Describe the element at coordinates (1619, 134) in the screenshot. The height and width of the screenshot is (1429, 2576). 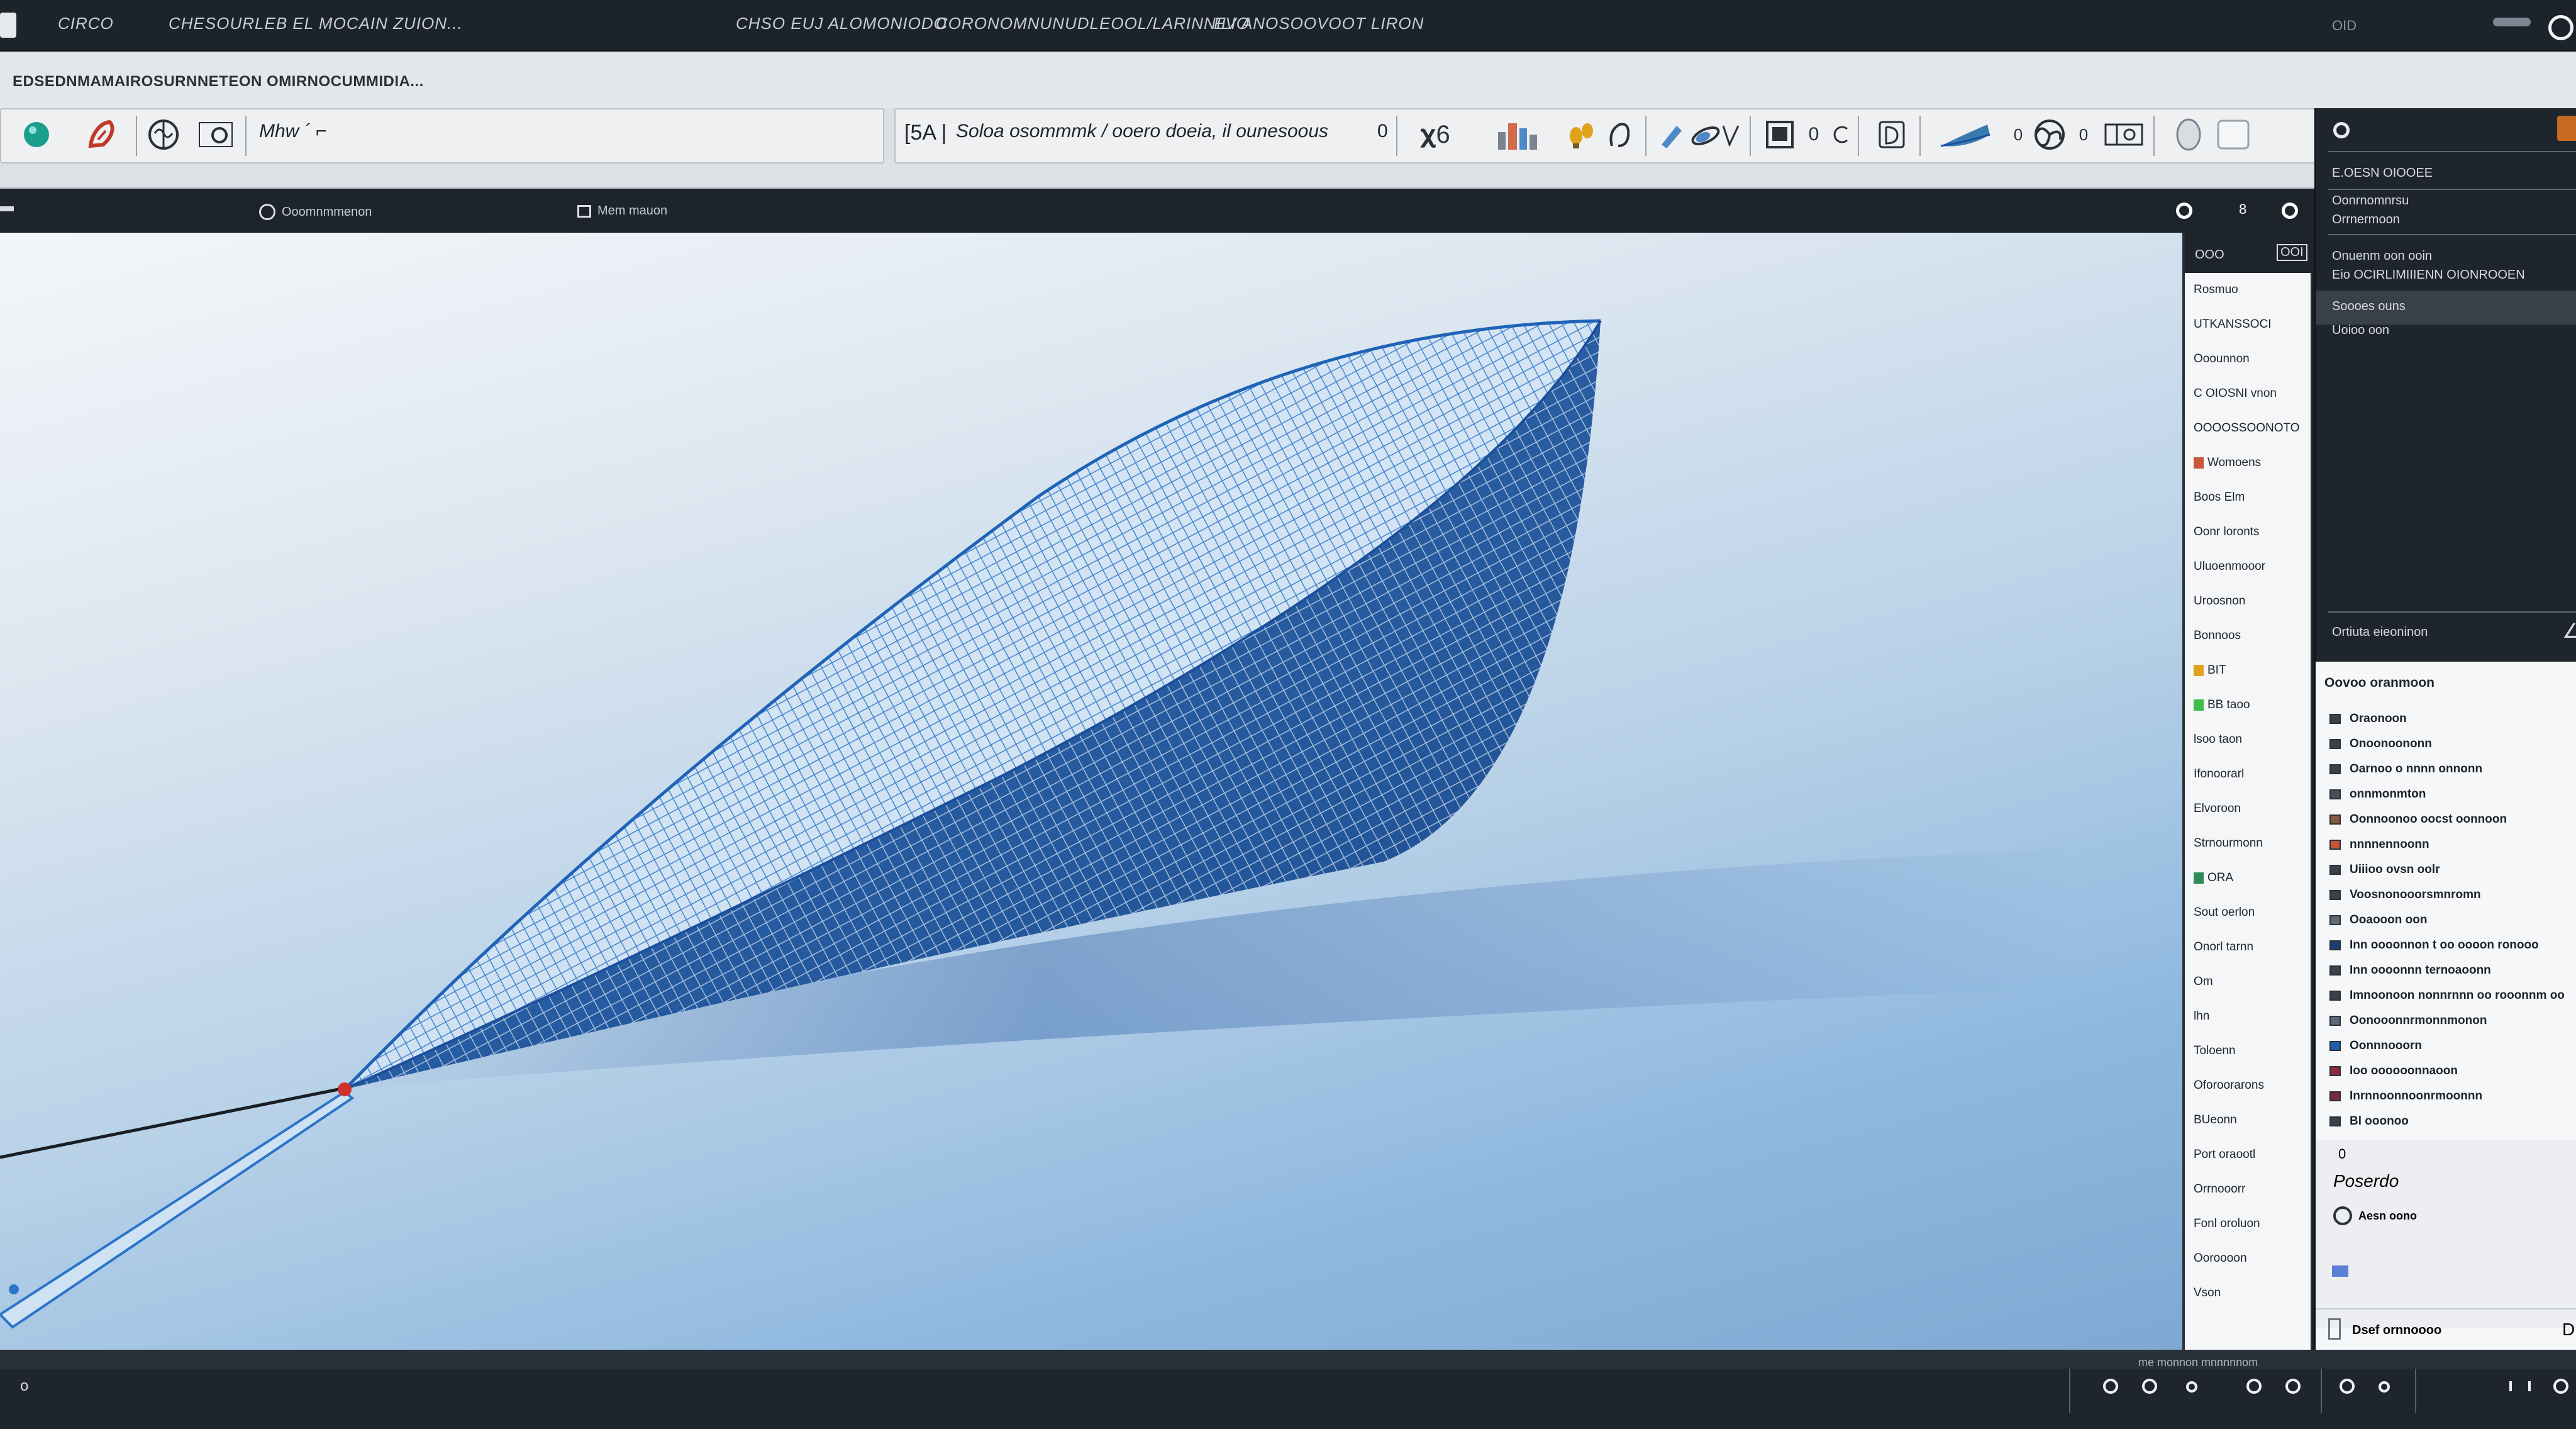
I see `lasso-tool-button` at that location.